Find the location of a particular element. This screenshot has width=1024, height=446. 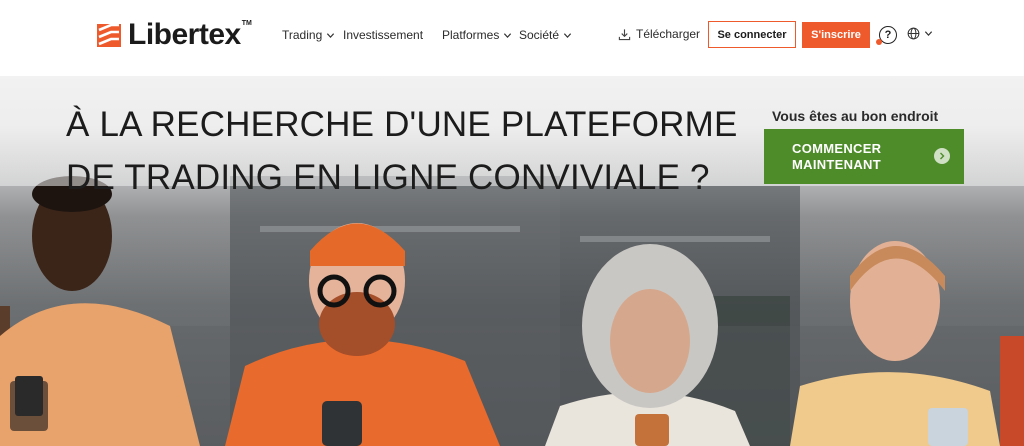

nav-investissement: Investissement is located at coordinates (383, 35).